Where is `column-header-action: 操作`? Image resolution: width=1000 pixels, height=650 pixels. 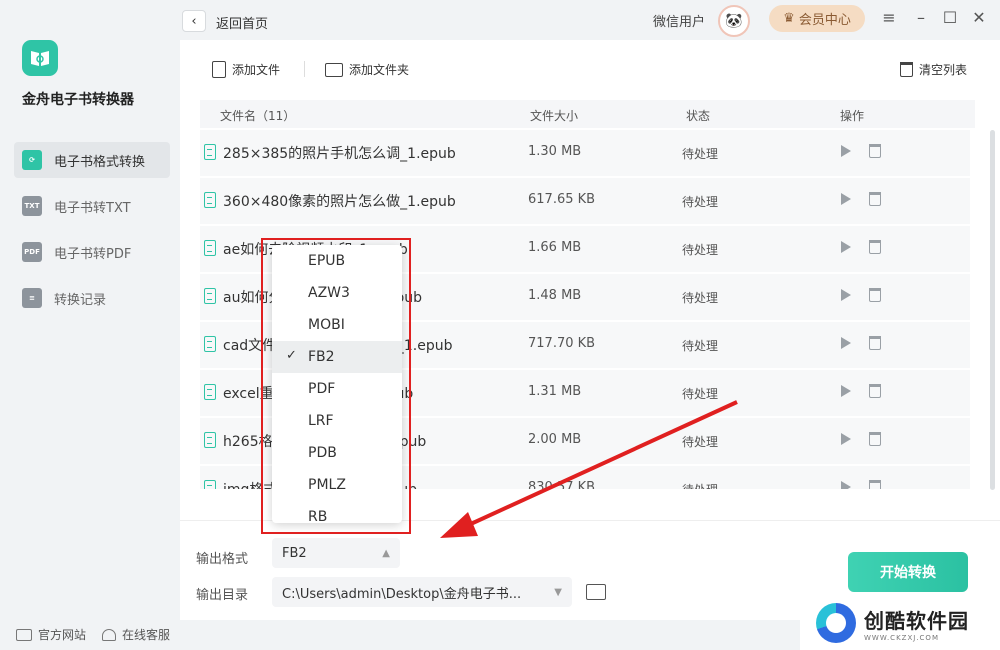 column-header-action: 操作 is located at coordinates (852, 116).